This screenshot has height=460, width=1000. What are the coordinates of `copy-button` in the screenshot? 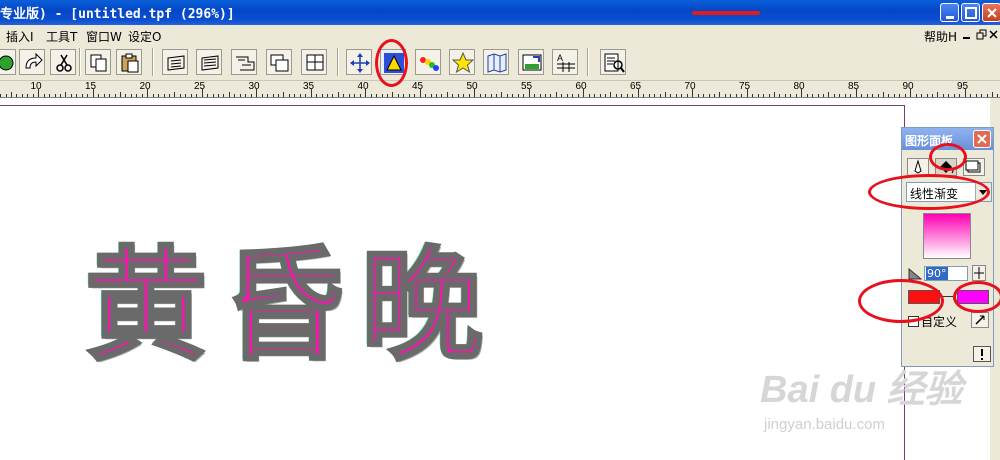 It's located at (98, 62).